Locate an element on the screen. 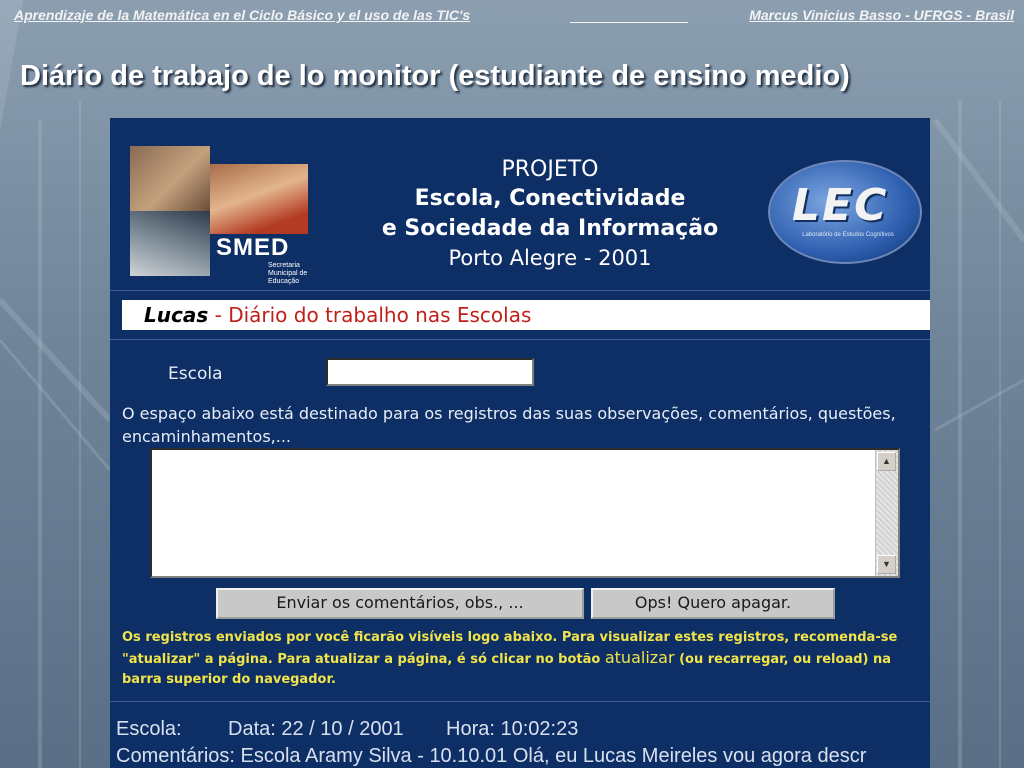 The image size is (1024, 768). escola-input is located at coordinates (430, 372).